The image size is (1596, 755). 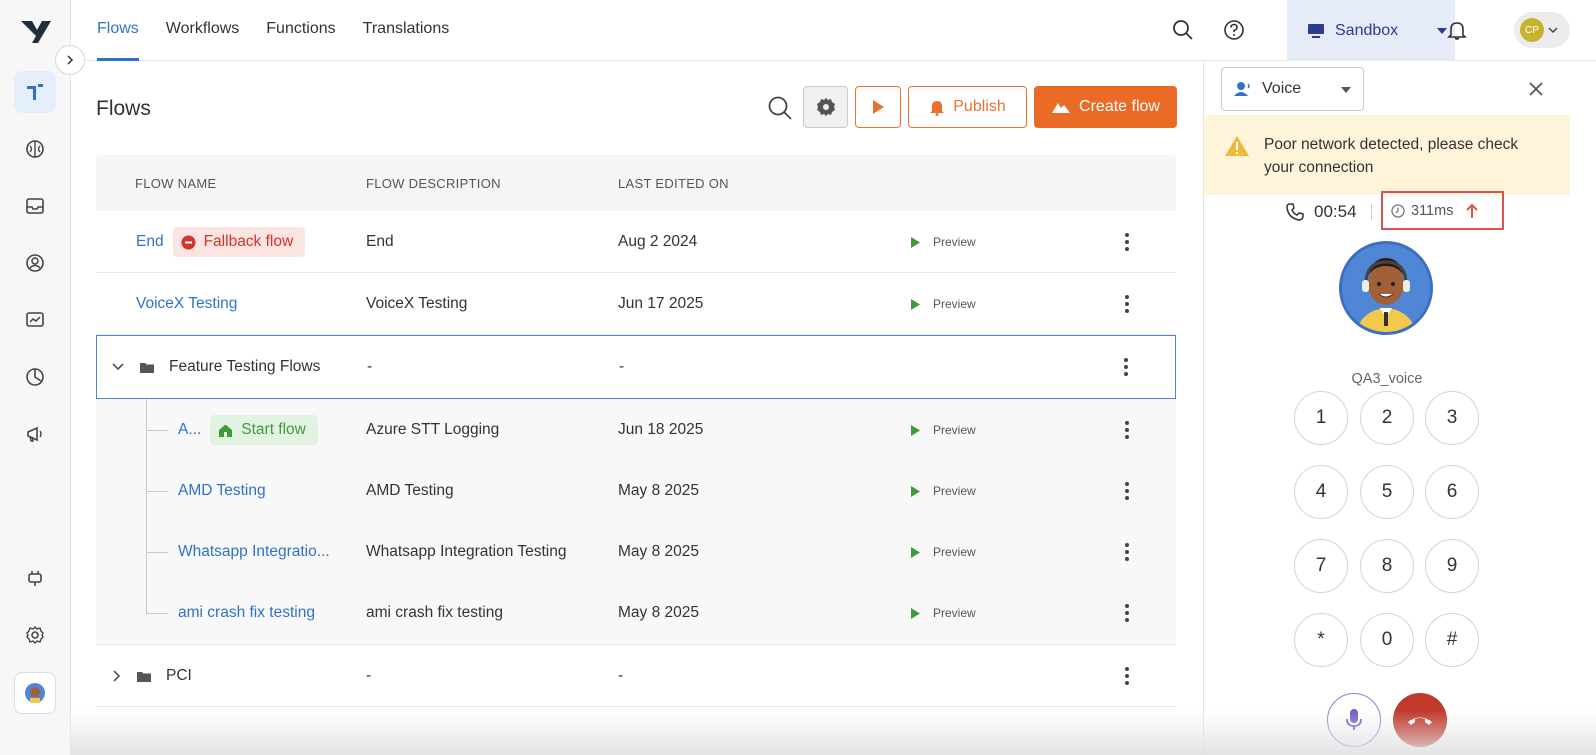 What do you see at coordinates (661, 303) in the screenshot?
I see `flow-edited-date: Jun 17 2025` at bounding box center [661, 303].